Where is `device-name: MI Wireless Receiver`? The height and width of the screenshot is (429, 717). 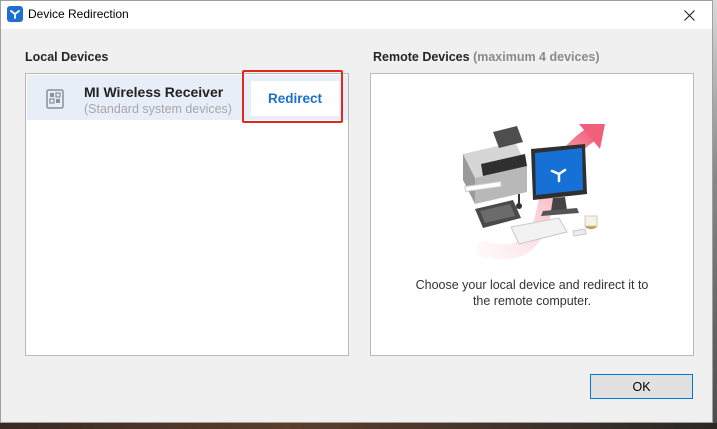
device-name: MI Wireless Receiver is located at coordinates (154, 92).